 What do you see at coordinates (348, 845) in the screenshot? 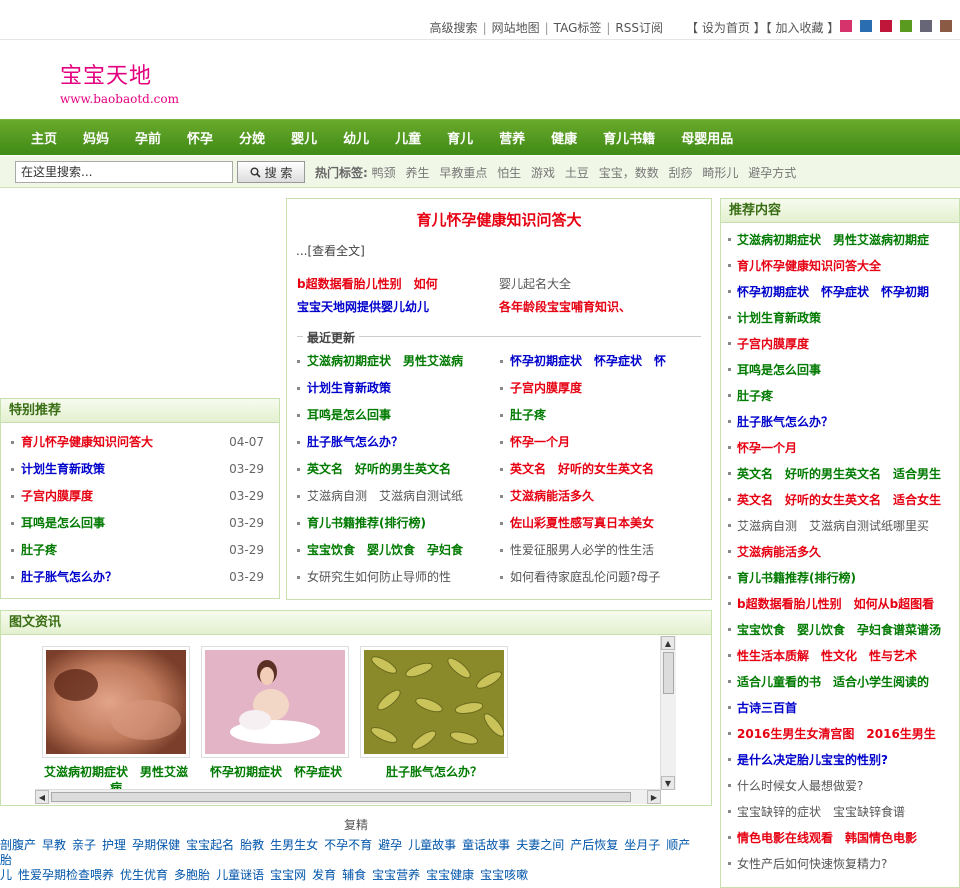
I see `footer-tag: 不孕不育` at bounding box center [348, 845].